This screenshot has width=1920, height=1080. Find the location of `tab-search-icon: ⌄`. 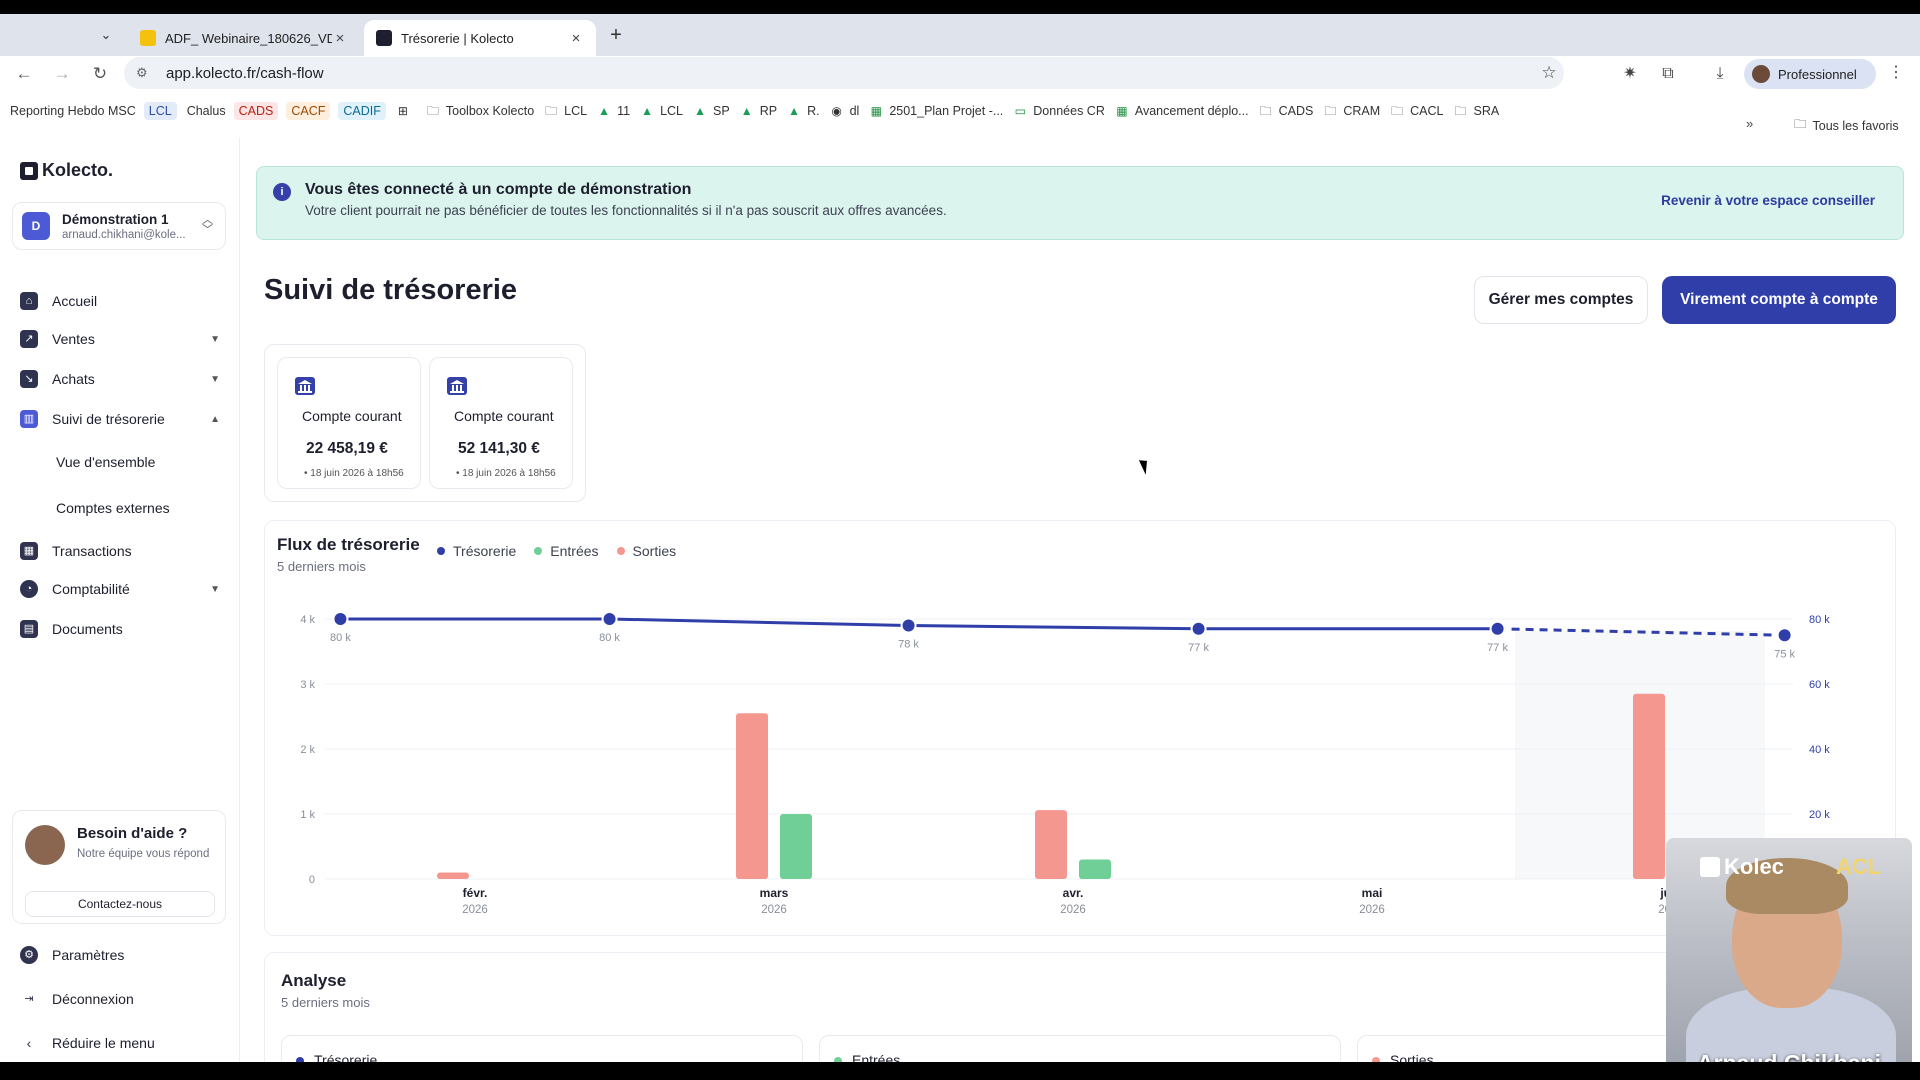

tab-search-icon: ⌄ is located at coordinates (106, 35).